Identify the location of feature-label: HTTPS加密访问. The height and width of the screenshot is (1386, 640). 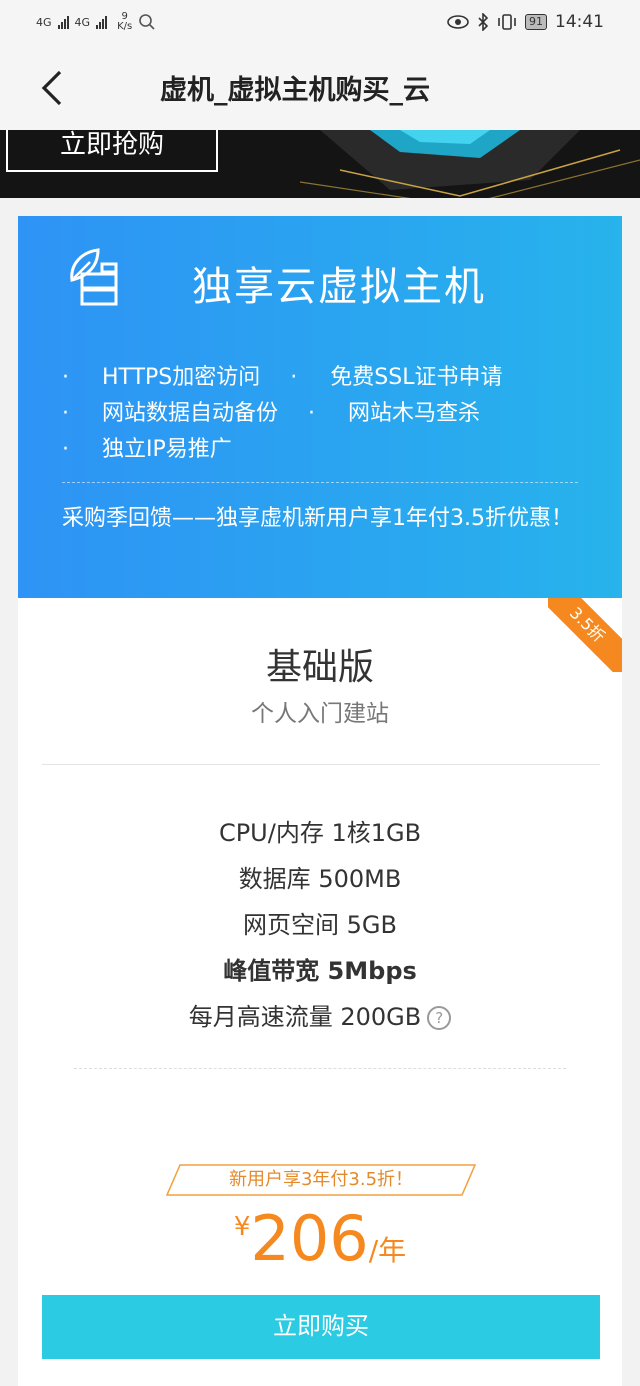
(181, 377).